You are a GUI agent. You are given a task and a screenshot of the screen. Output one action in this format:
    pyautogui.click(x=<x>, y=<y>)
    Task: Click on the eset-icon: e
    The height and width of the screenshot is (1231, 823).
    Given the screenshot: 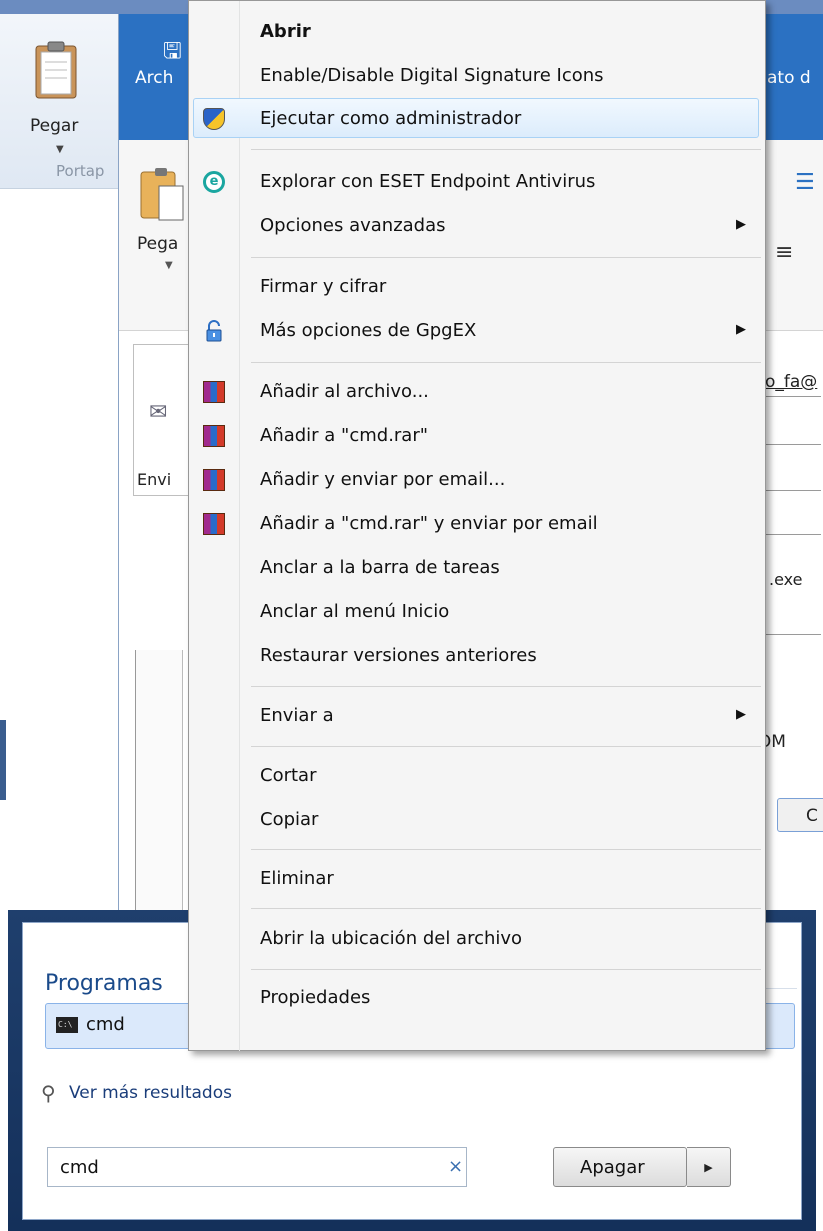 What is the action you would take?
    pyautogui.click(x=214, y=182)
    